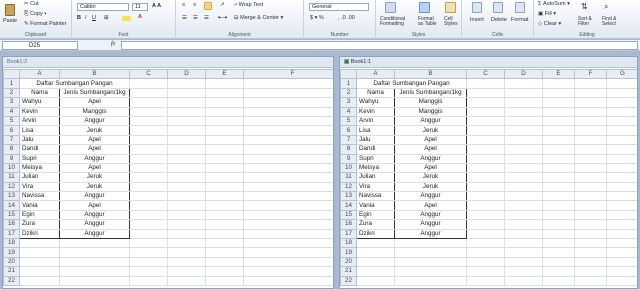  Describe the element at coordinates (450, 7) in the screenshot. I see `cell-styles-icon` at that location.